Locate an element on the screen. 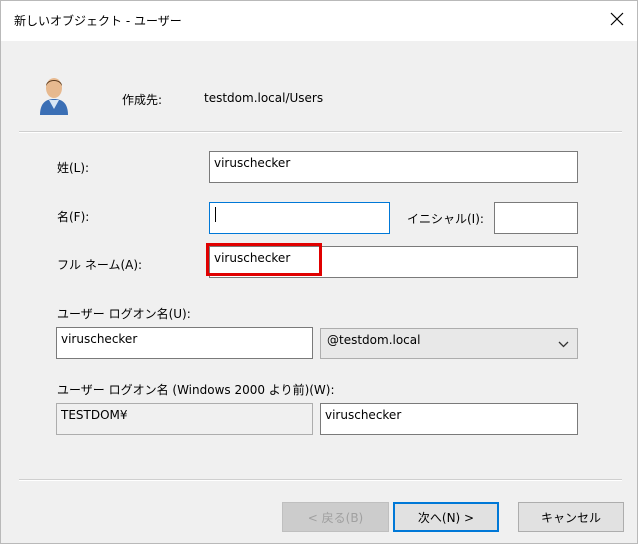  next-button: 次へ(N) > is located at coordinates (446, 517).